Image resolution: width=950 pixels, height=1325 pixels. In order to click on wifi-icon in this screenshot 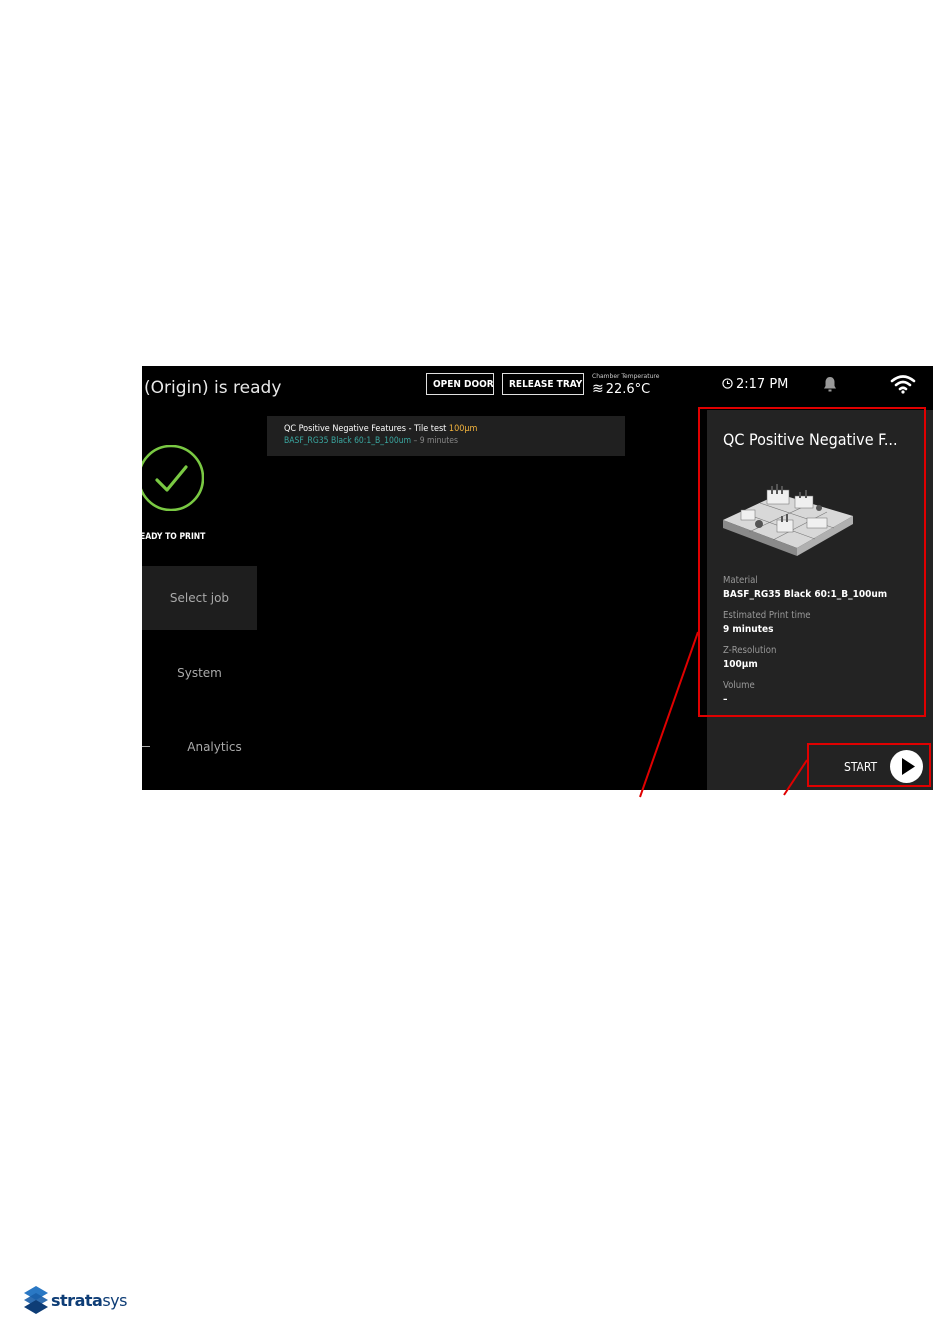, I will do `click(903, 384)`.